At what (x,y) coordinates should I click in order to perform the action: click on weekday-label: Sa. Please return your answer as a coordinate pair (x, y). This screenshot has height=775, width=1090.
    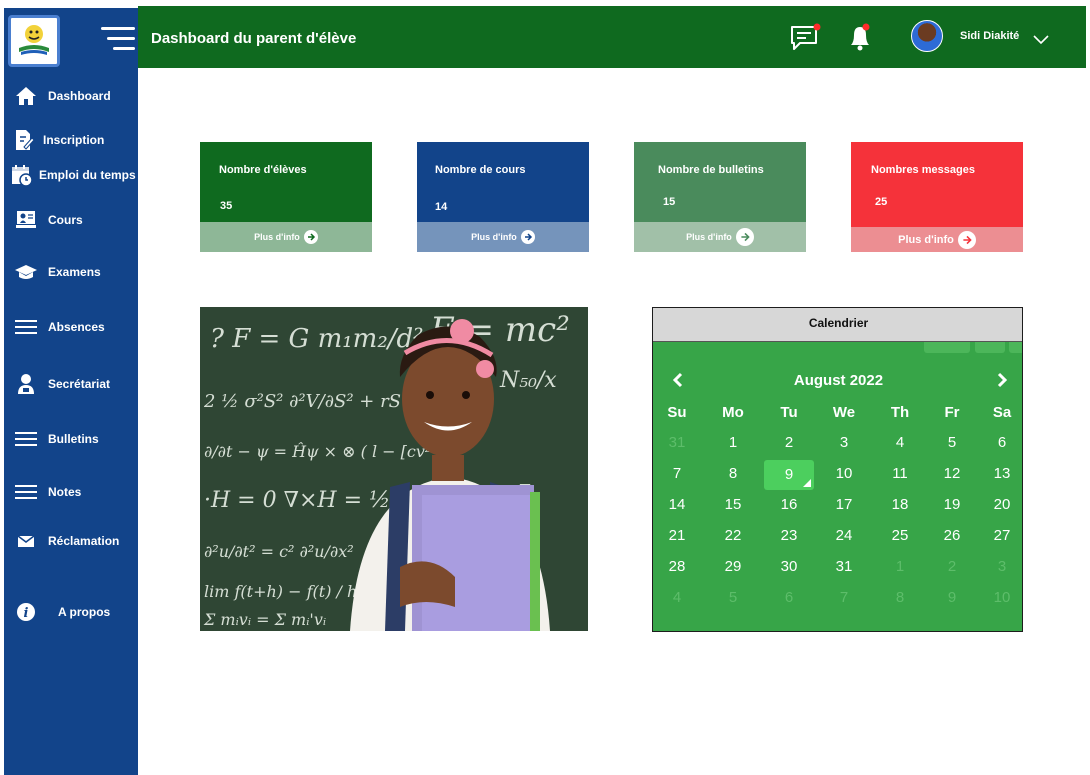
    Looking at the image, I should click on (1002, 412).